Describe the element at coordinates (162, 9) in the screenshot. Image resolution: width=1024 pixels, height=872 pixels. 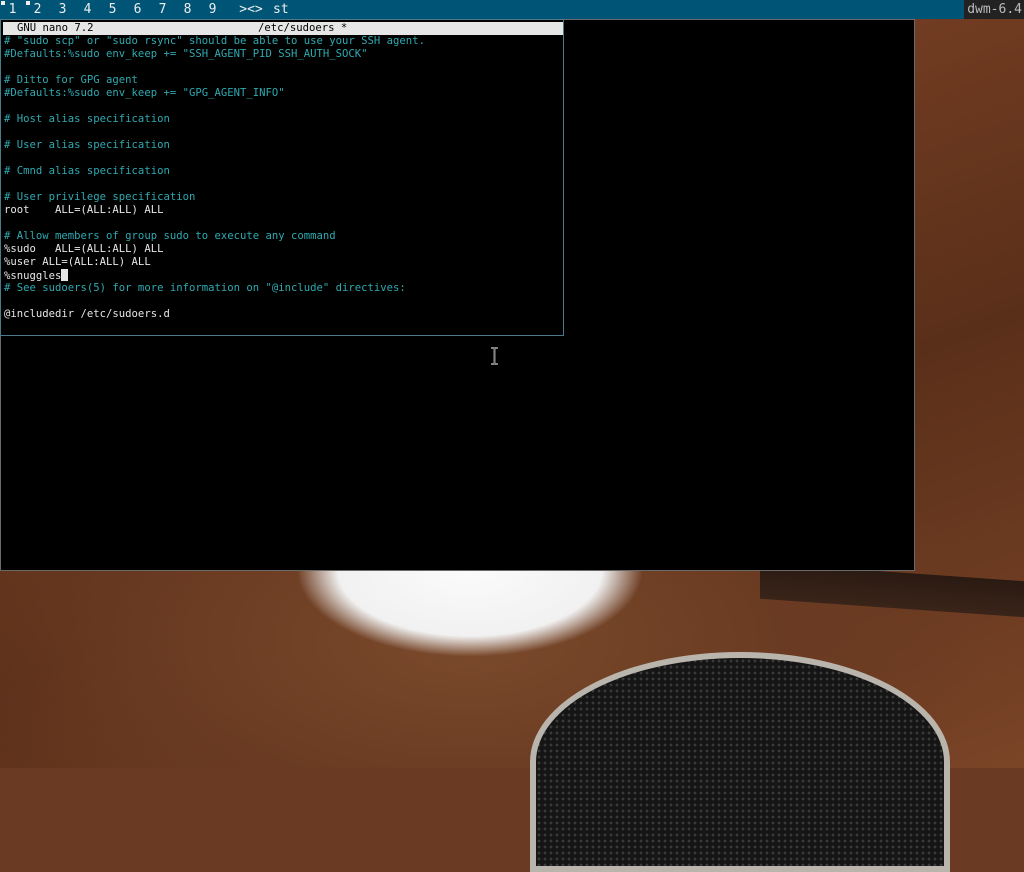
I see `tag-7: 7` at that location.